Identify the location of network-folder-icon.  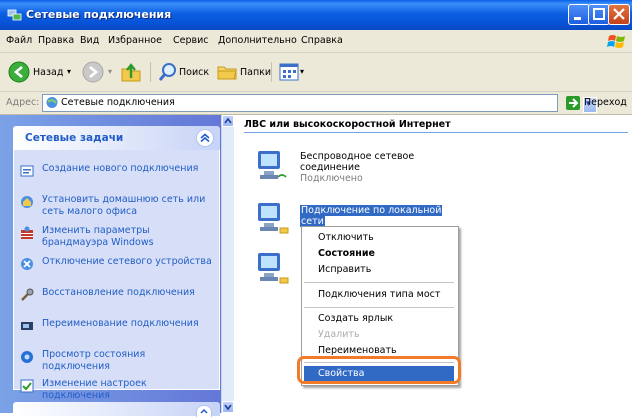
(52, 102).